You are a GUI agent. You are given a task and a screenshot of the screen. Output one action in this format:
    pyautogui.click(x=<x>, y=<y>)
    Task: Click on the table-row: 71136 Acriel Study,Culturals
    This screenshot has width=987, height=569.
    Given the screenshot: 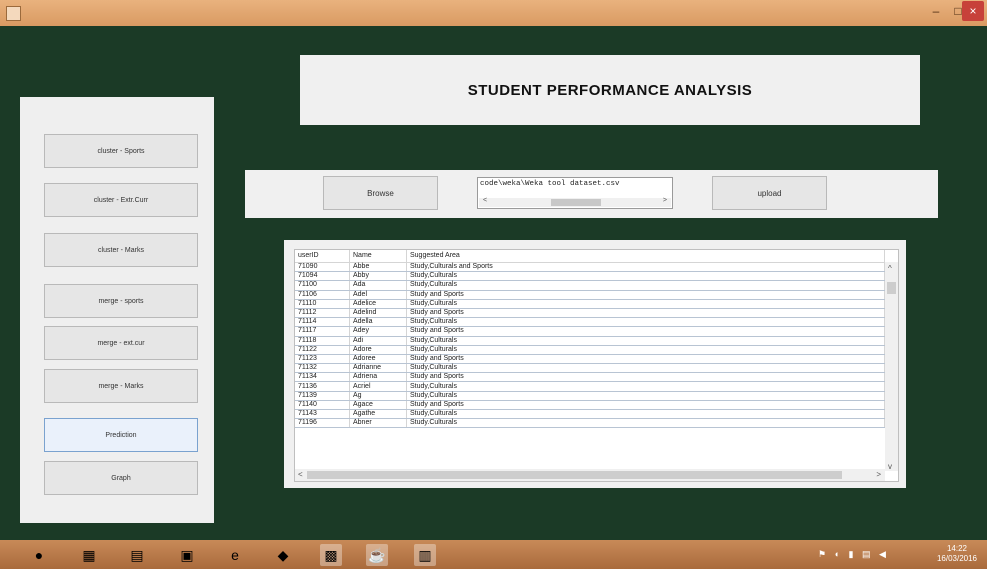 What is the action you would take?
    pyautogui.click(x=590, y=386)
    